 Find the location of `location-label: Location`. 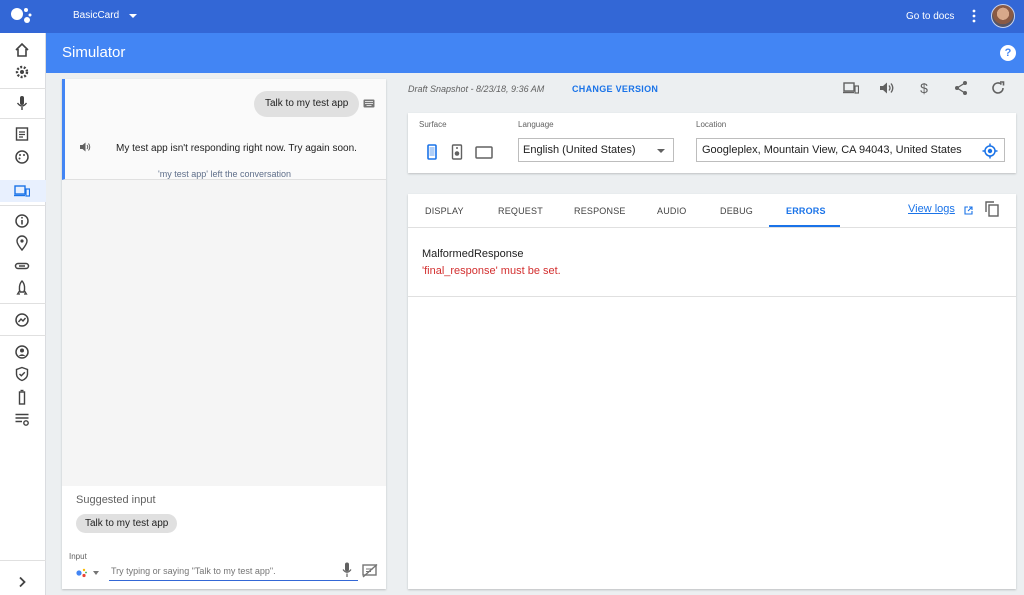

location-label: Location is located at coordinates (711, 124).